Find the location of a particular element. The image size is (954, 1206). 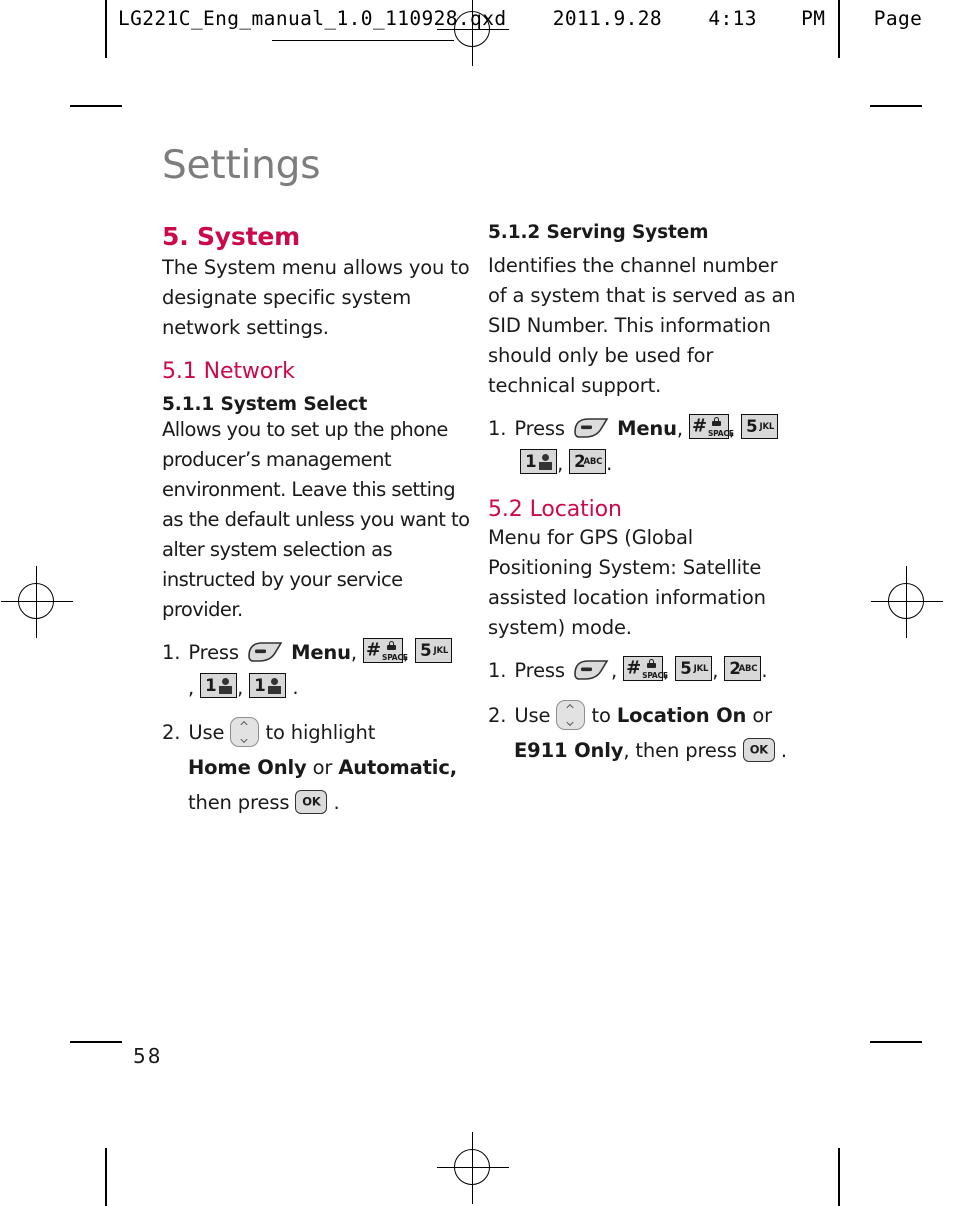

registration-mark-bottom is located at coordinates (473, 1168).